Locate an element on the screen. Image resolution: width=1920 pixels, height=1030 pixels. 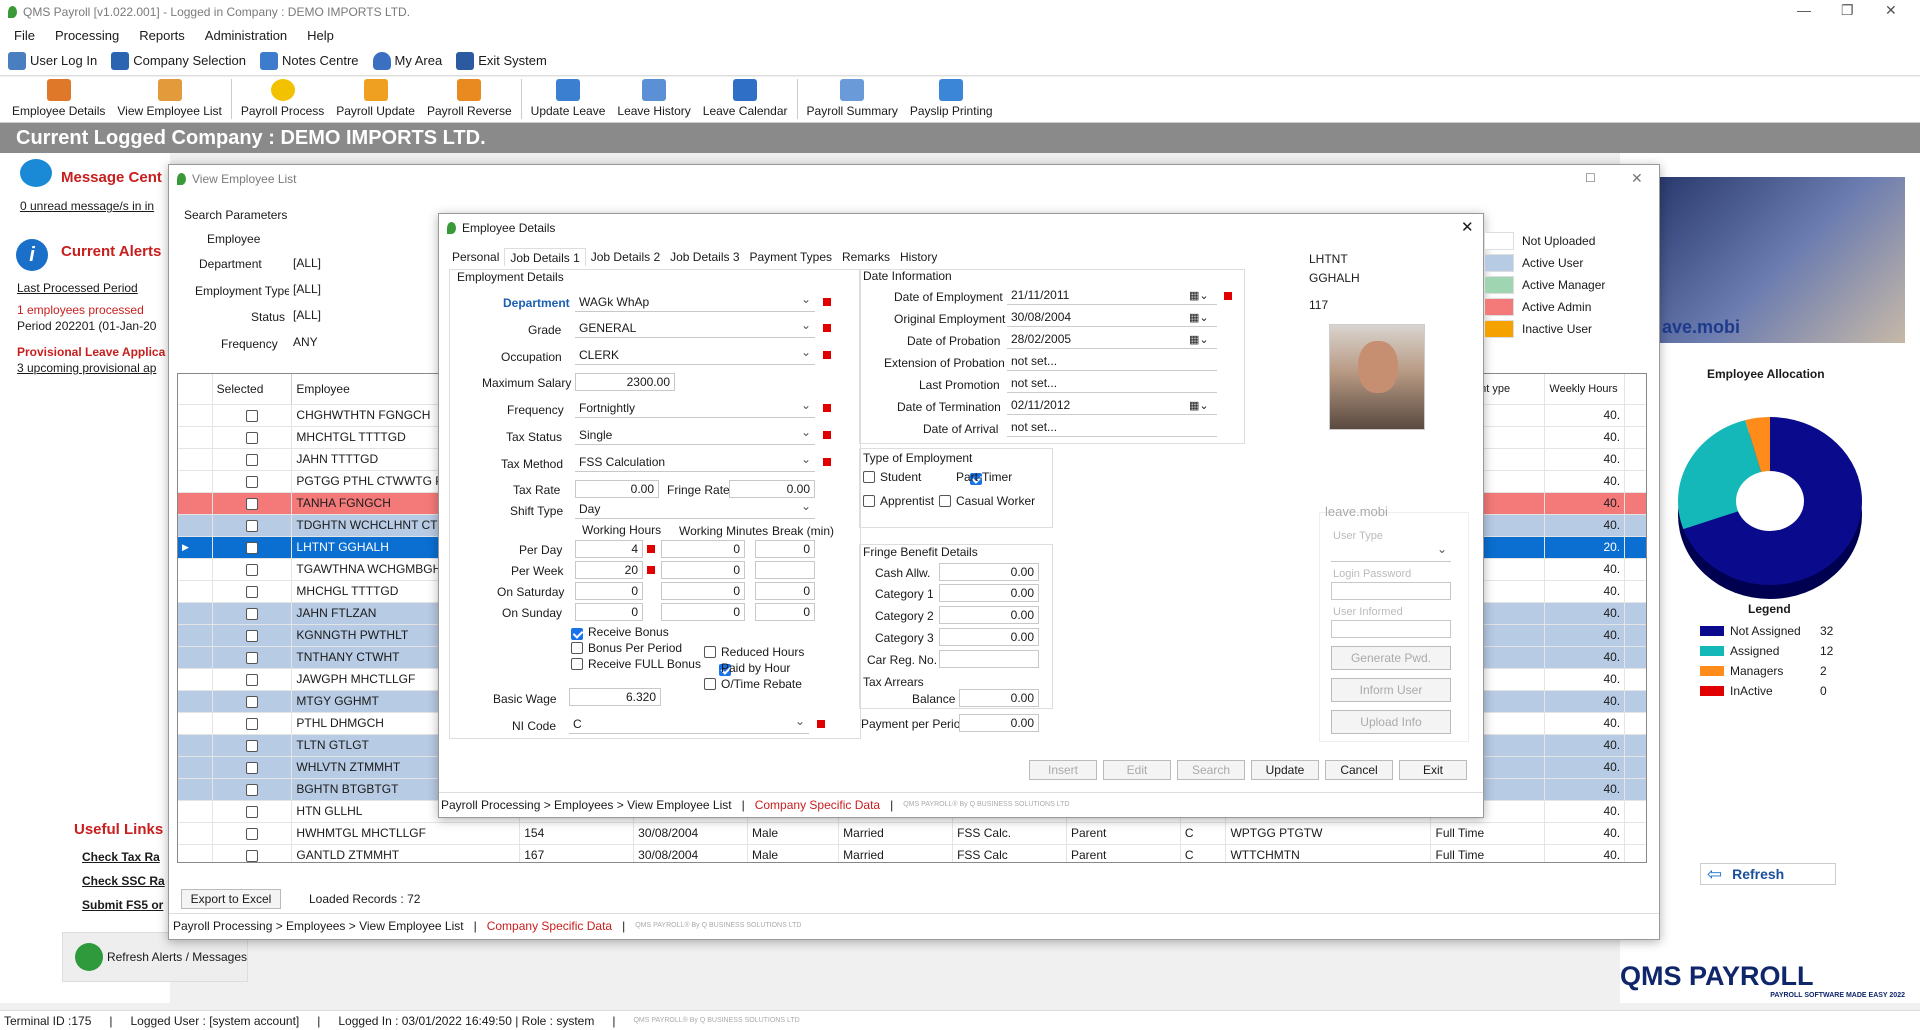
check-tax-link: Check Tax Ra is located at coordinates (121, 857).